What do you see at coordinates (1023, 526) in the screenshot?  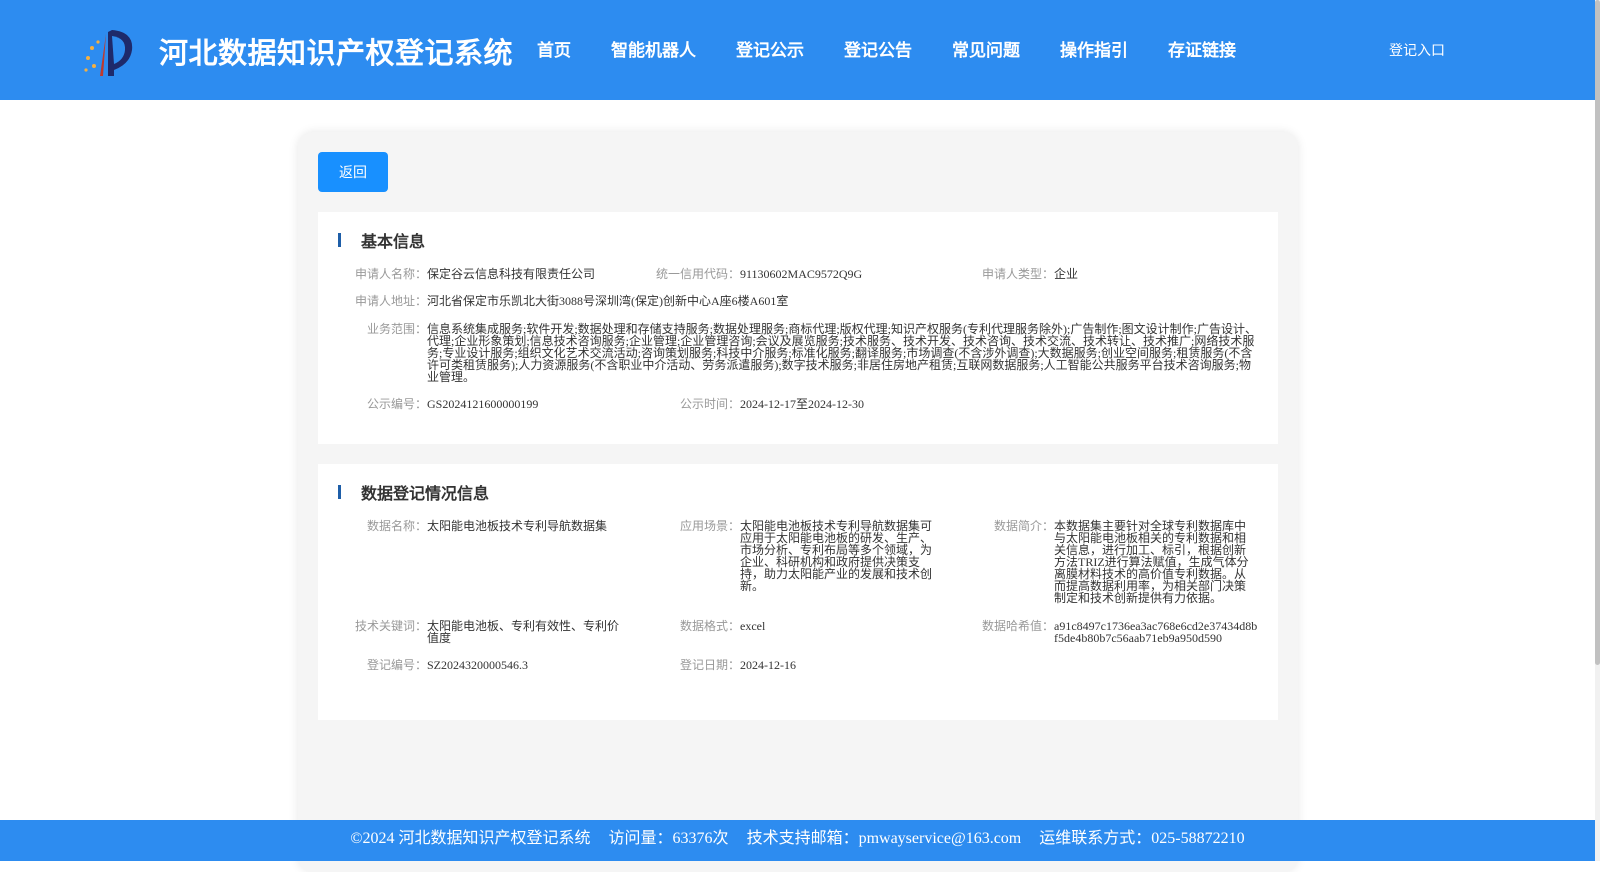 I see `field-label: 数据简介：` at bounding box center [1023, 526].